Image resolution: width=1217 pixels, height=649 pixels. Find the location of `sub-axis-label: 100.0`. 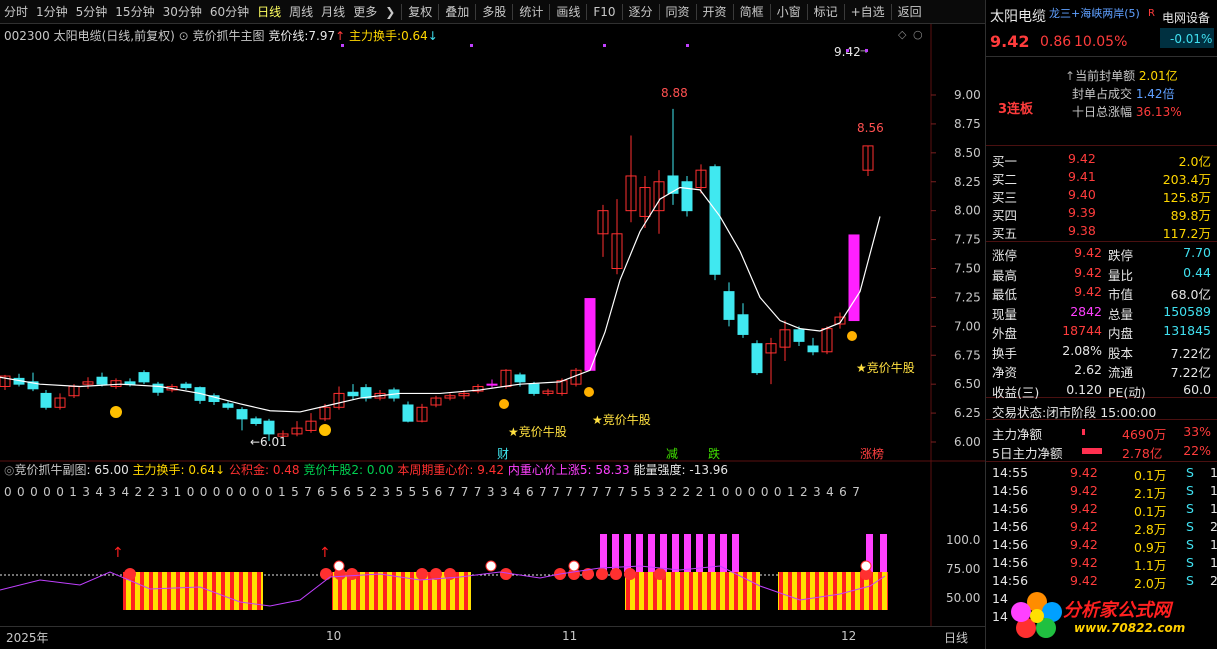

sub-axis-label: 100.0 is located at coordinates (963, 540).